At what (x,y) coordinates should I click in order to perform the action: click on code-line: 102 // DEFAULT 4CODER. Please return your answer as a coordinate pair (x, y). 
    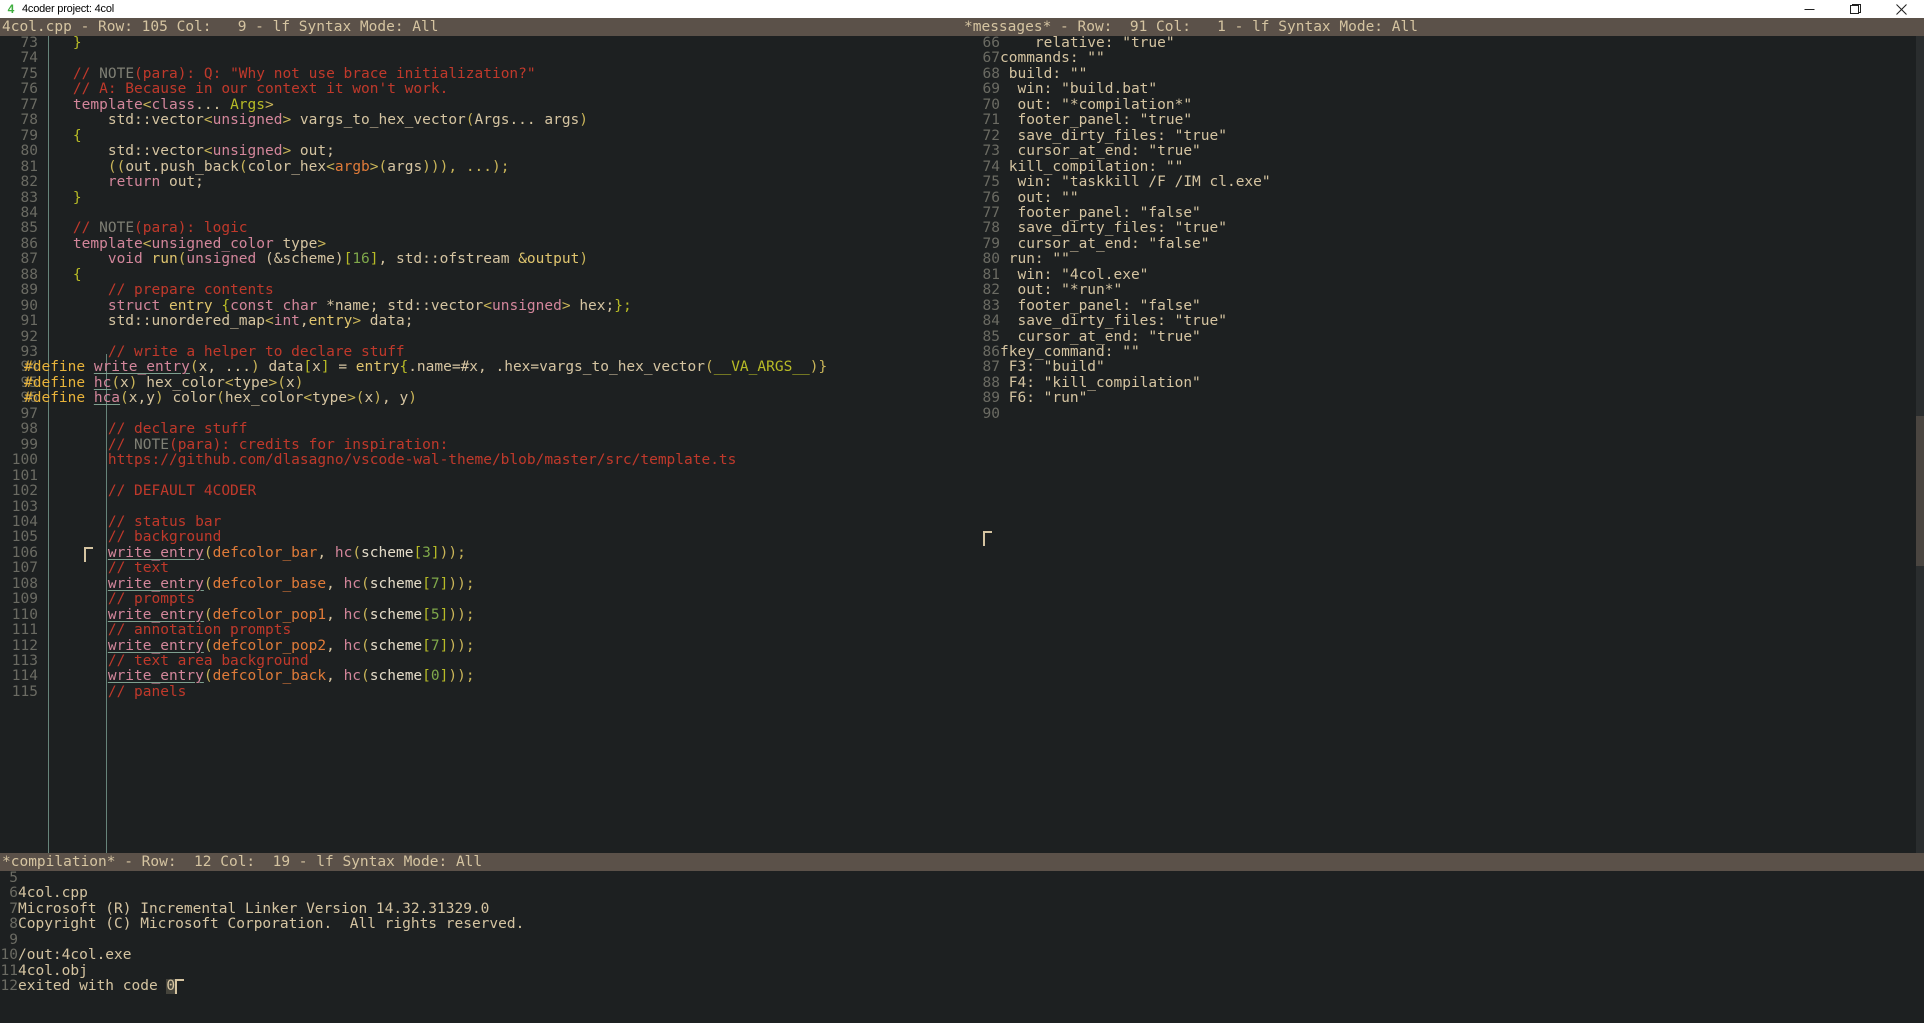
    Looking at the image, I should click on (481, 491).